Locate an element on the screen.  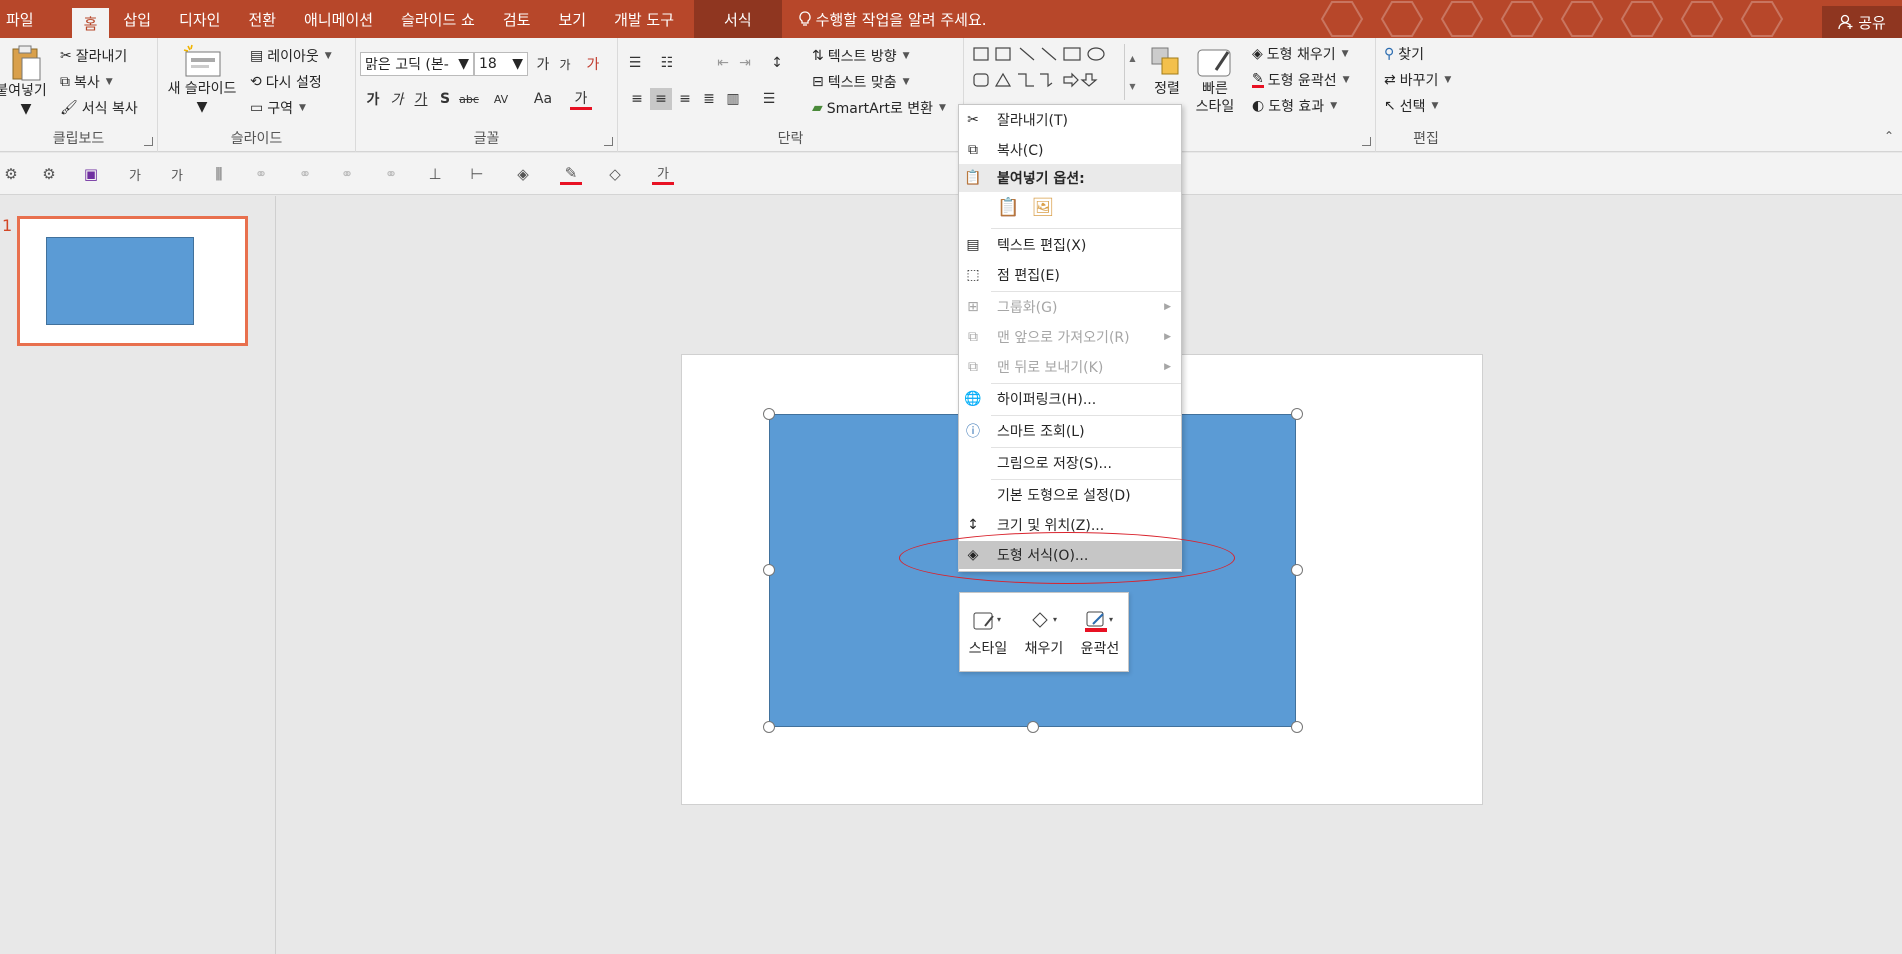
menu-item-bring-to-front: ⧉ 맨 앞으로 가져오기(R) ▶ is located at coordinates (1070, 337).